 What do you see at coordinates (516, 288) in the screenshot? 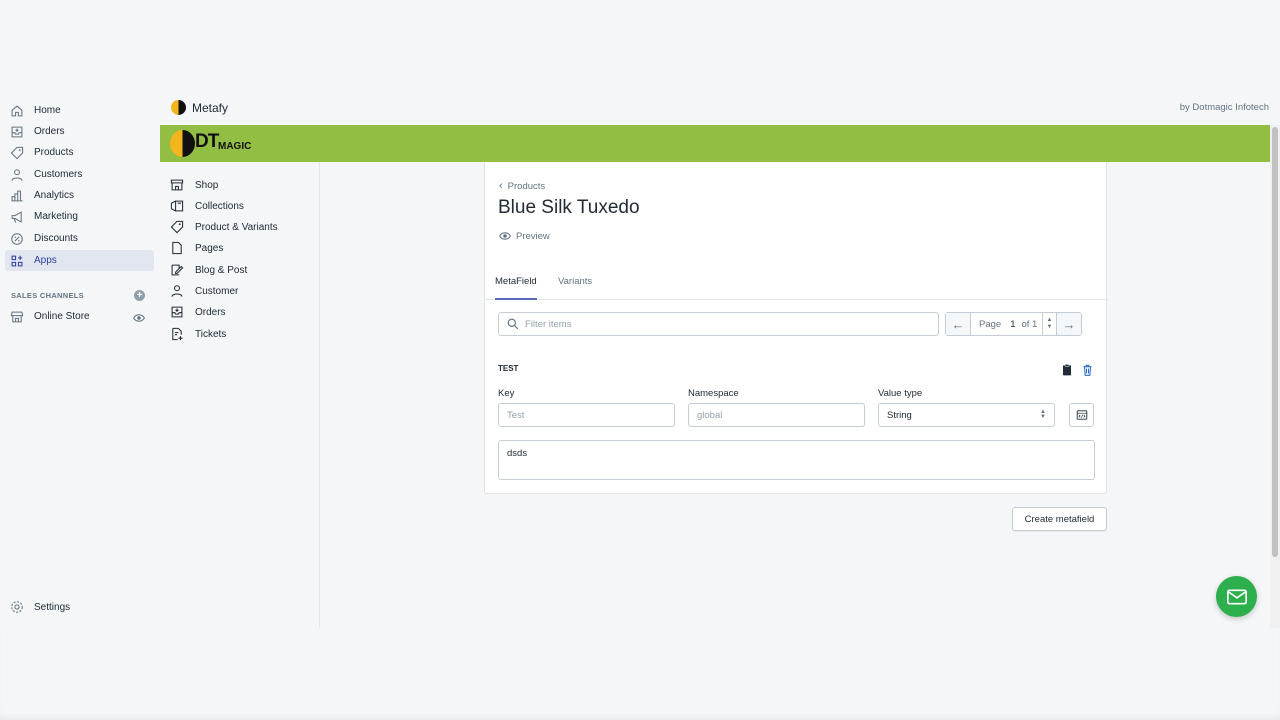
I see `tab-metafield: MetaField` at bounding box center [516, 288].